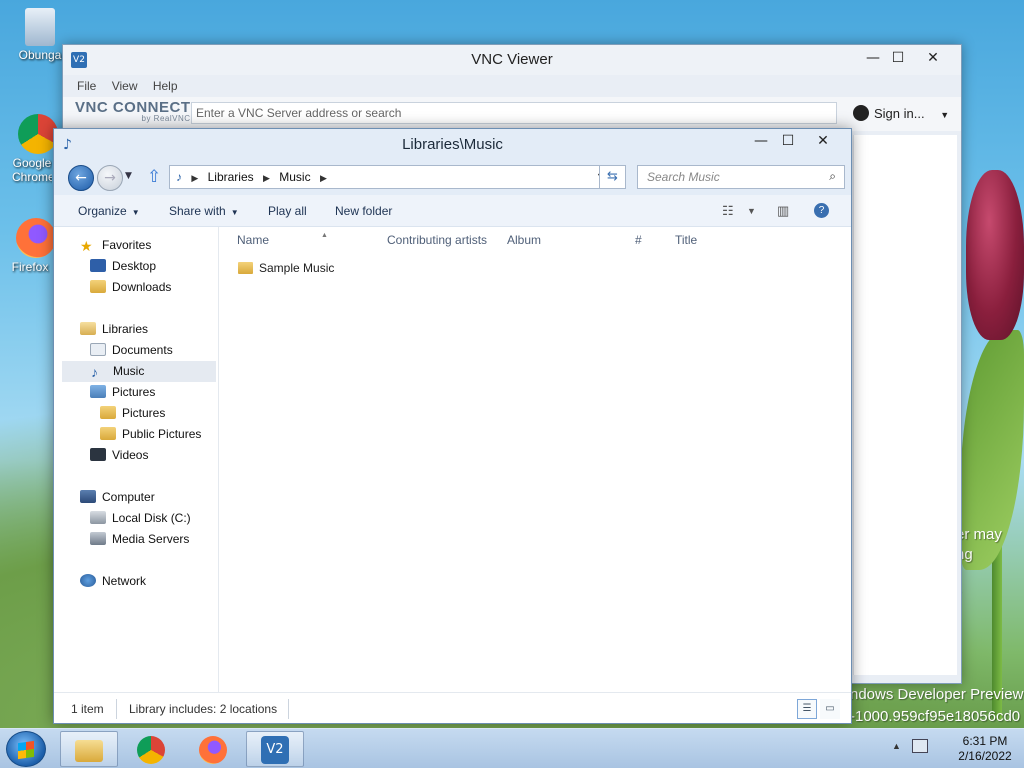 Image resolution: width=1024 pixels, height=768 pixels. Describe the element at coordinates (36, 238) in the screenshot. I see `firefox-icon` at that location.